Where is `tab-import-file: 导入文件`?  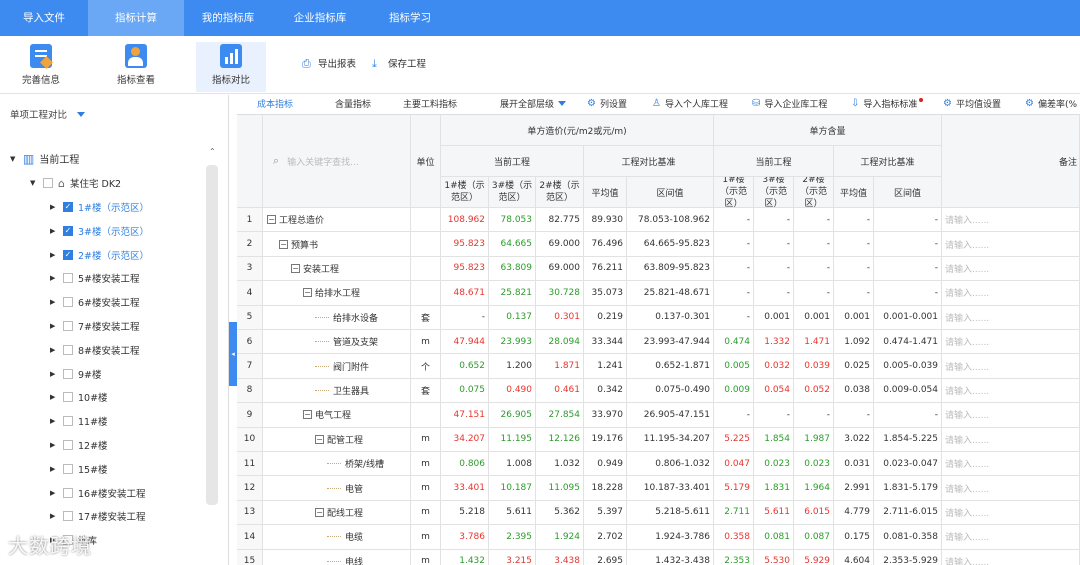 tab-import-file: 导入文件 is located at coordinates (44, 18).